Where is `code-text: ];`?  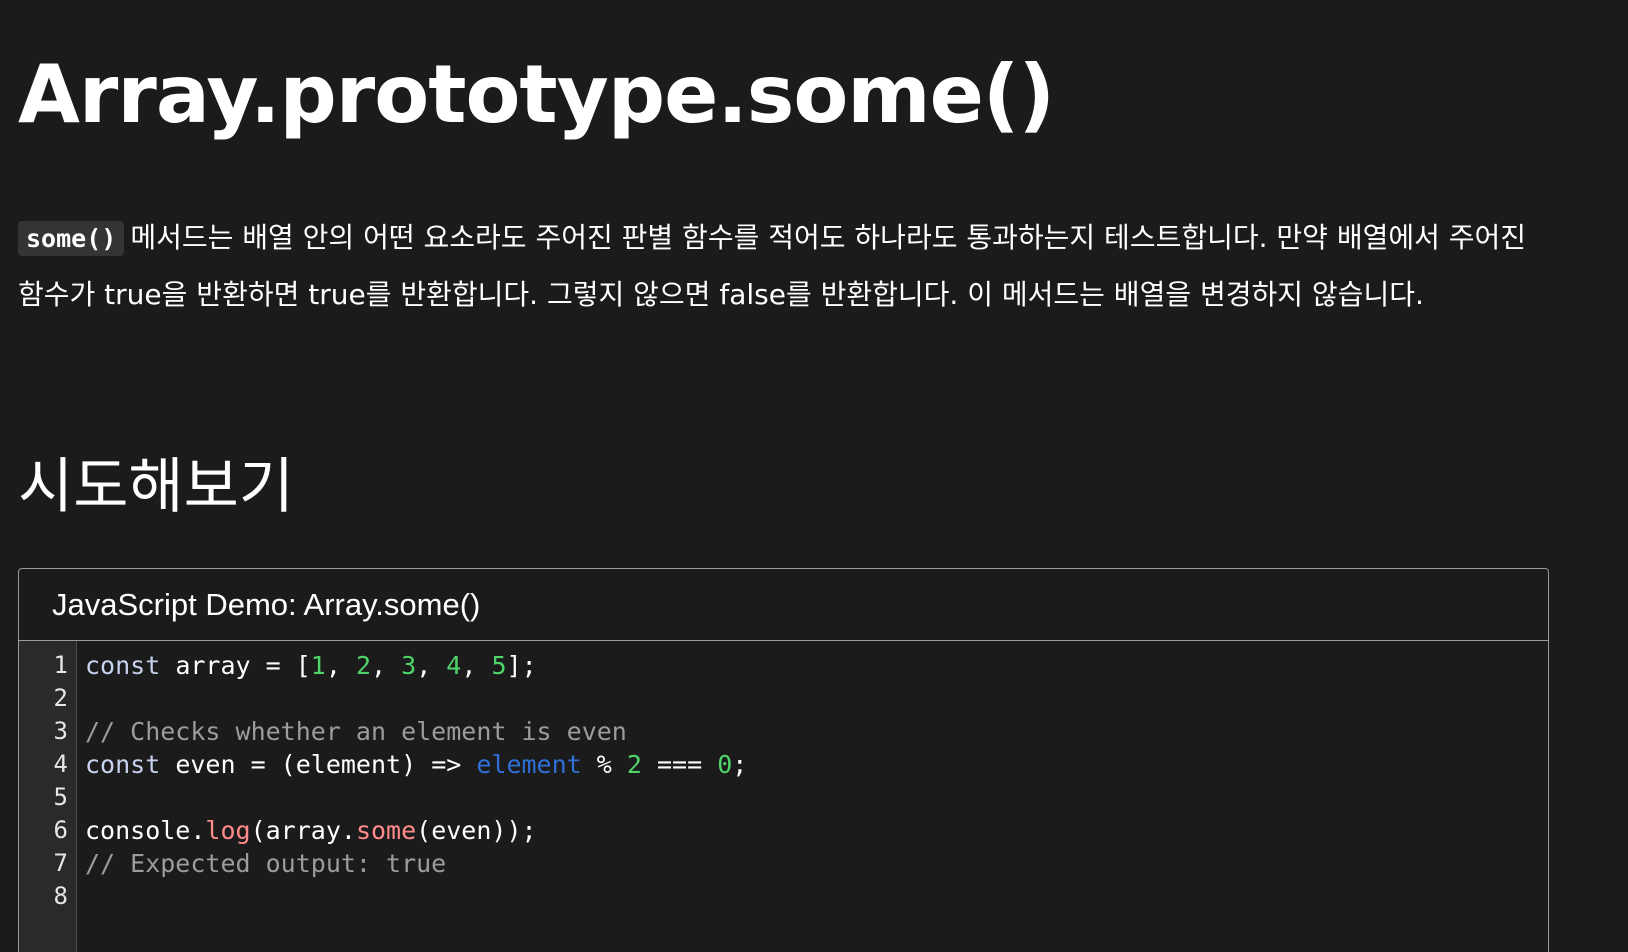
code-text: ]; is located at coordinates (521, 665).